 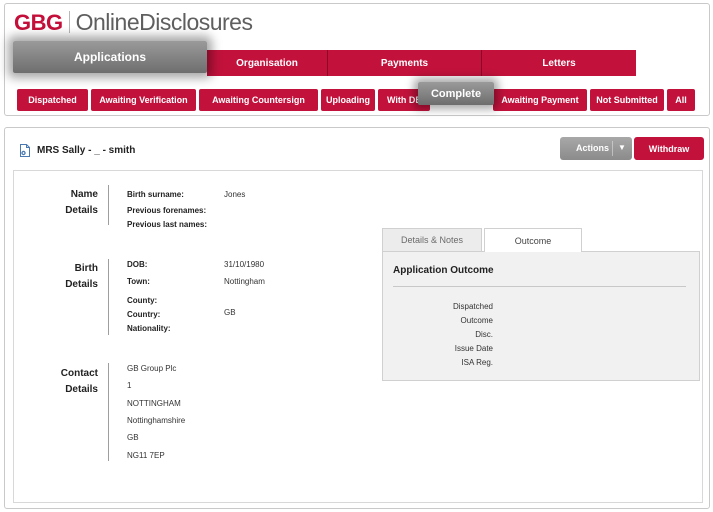 I want to click on birth-heading-line1: Birth, so click(x=86, y=268).